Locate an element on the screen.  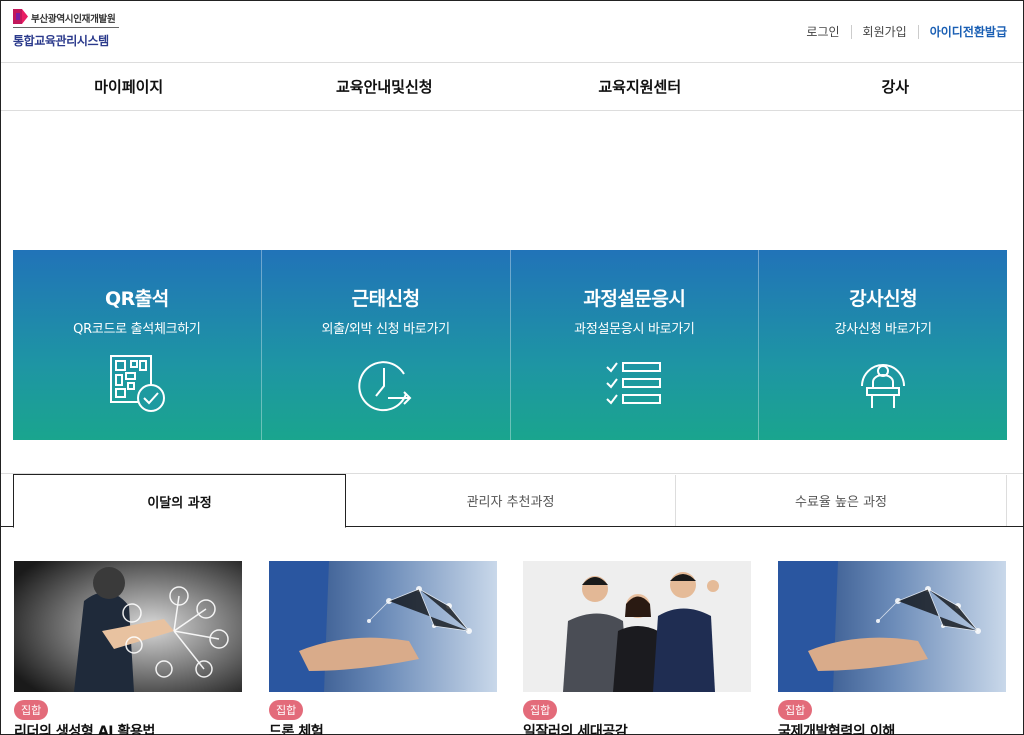
lecturer-icon is located at coordinates (883, 386).